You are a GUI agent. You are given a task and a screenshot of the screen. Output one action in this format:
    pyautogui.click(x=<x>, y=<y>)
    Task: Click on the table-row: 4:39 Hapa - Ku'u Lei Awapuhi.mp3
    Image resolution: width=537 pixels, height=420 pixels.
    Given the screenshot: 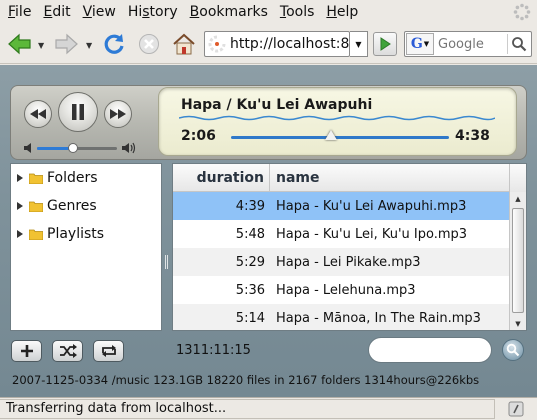 What is the action you would take?
    pyautogui.click(x=341, y=206)
    